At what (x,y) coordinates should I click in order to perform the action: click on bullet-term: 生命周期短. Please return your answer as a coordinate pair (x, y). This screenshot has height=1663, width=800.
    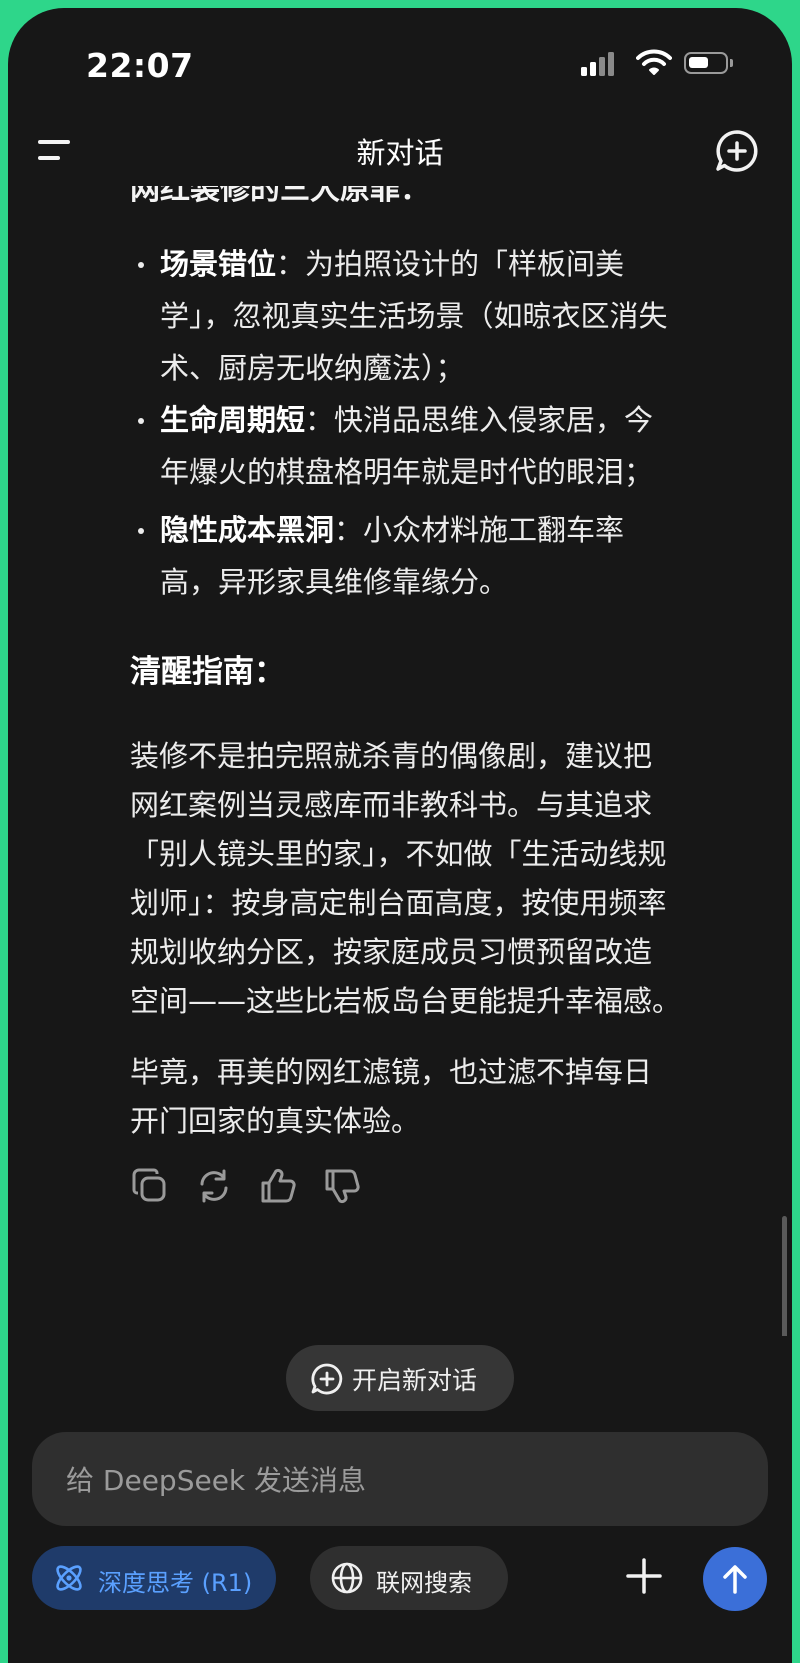
    Looking at the image, I should click on (233, 420).